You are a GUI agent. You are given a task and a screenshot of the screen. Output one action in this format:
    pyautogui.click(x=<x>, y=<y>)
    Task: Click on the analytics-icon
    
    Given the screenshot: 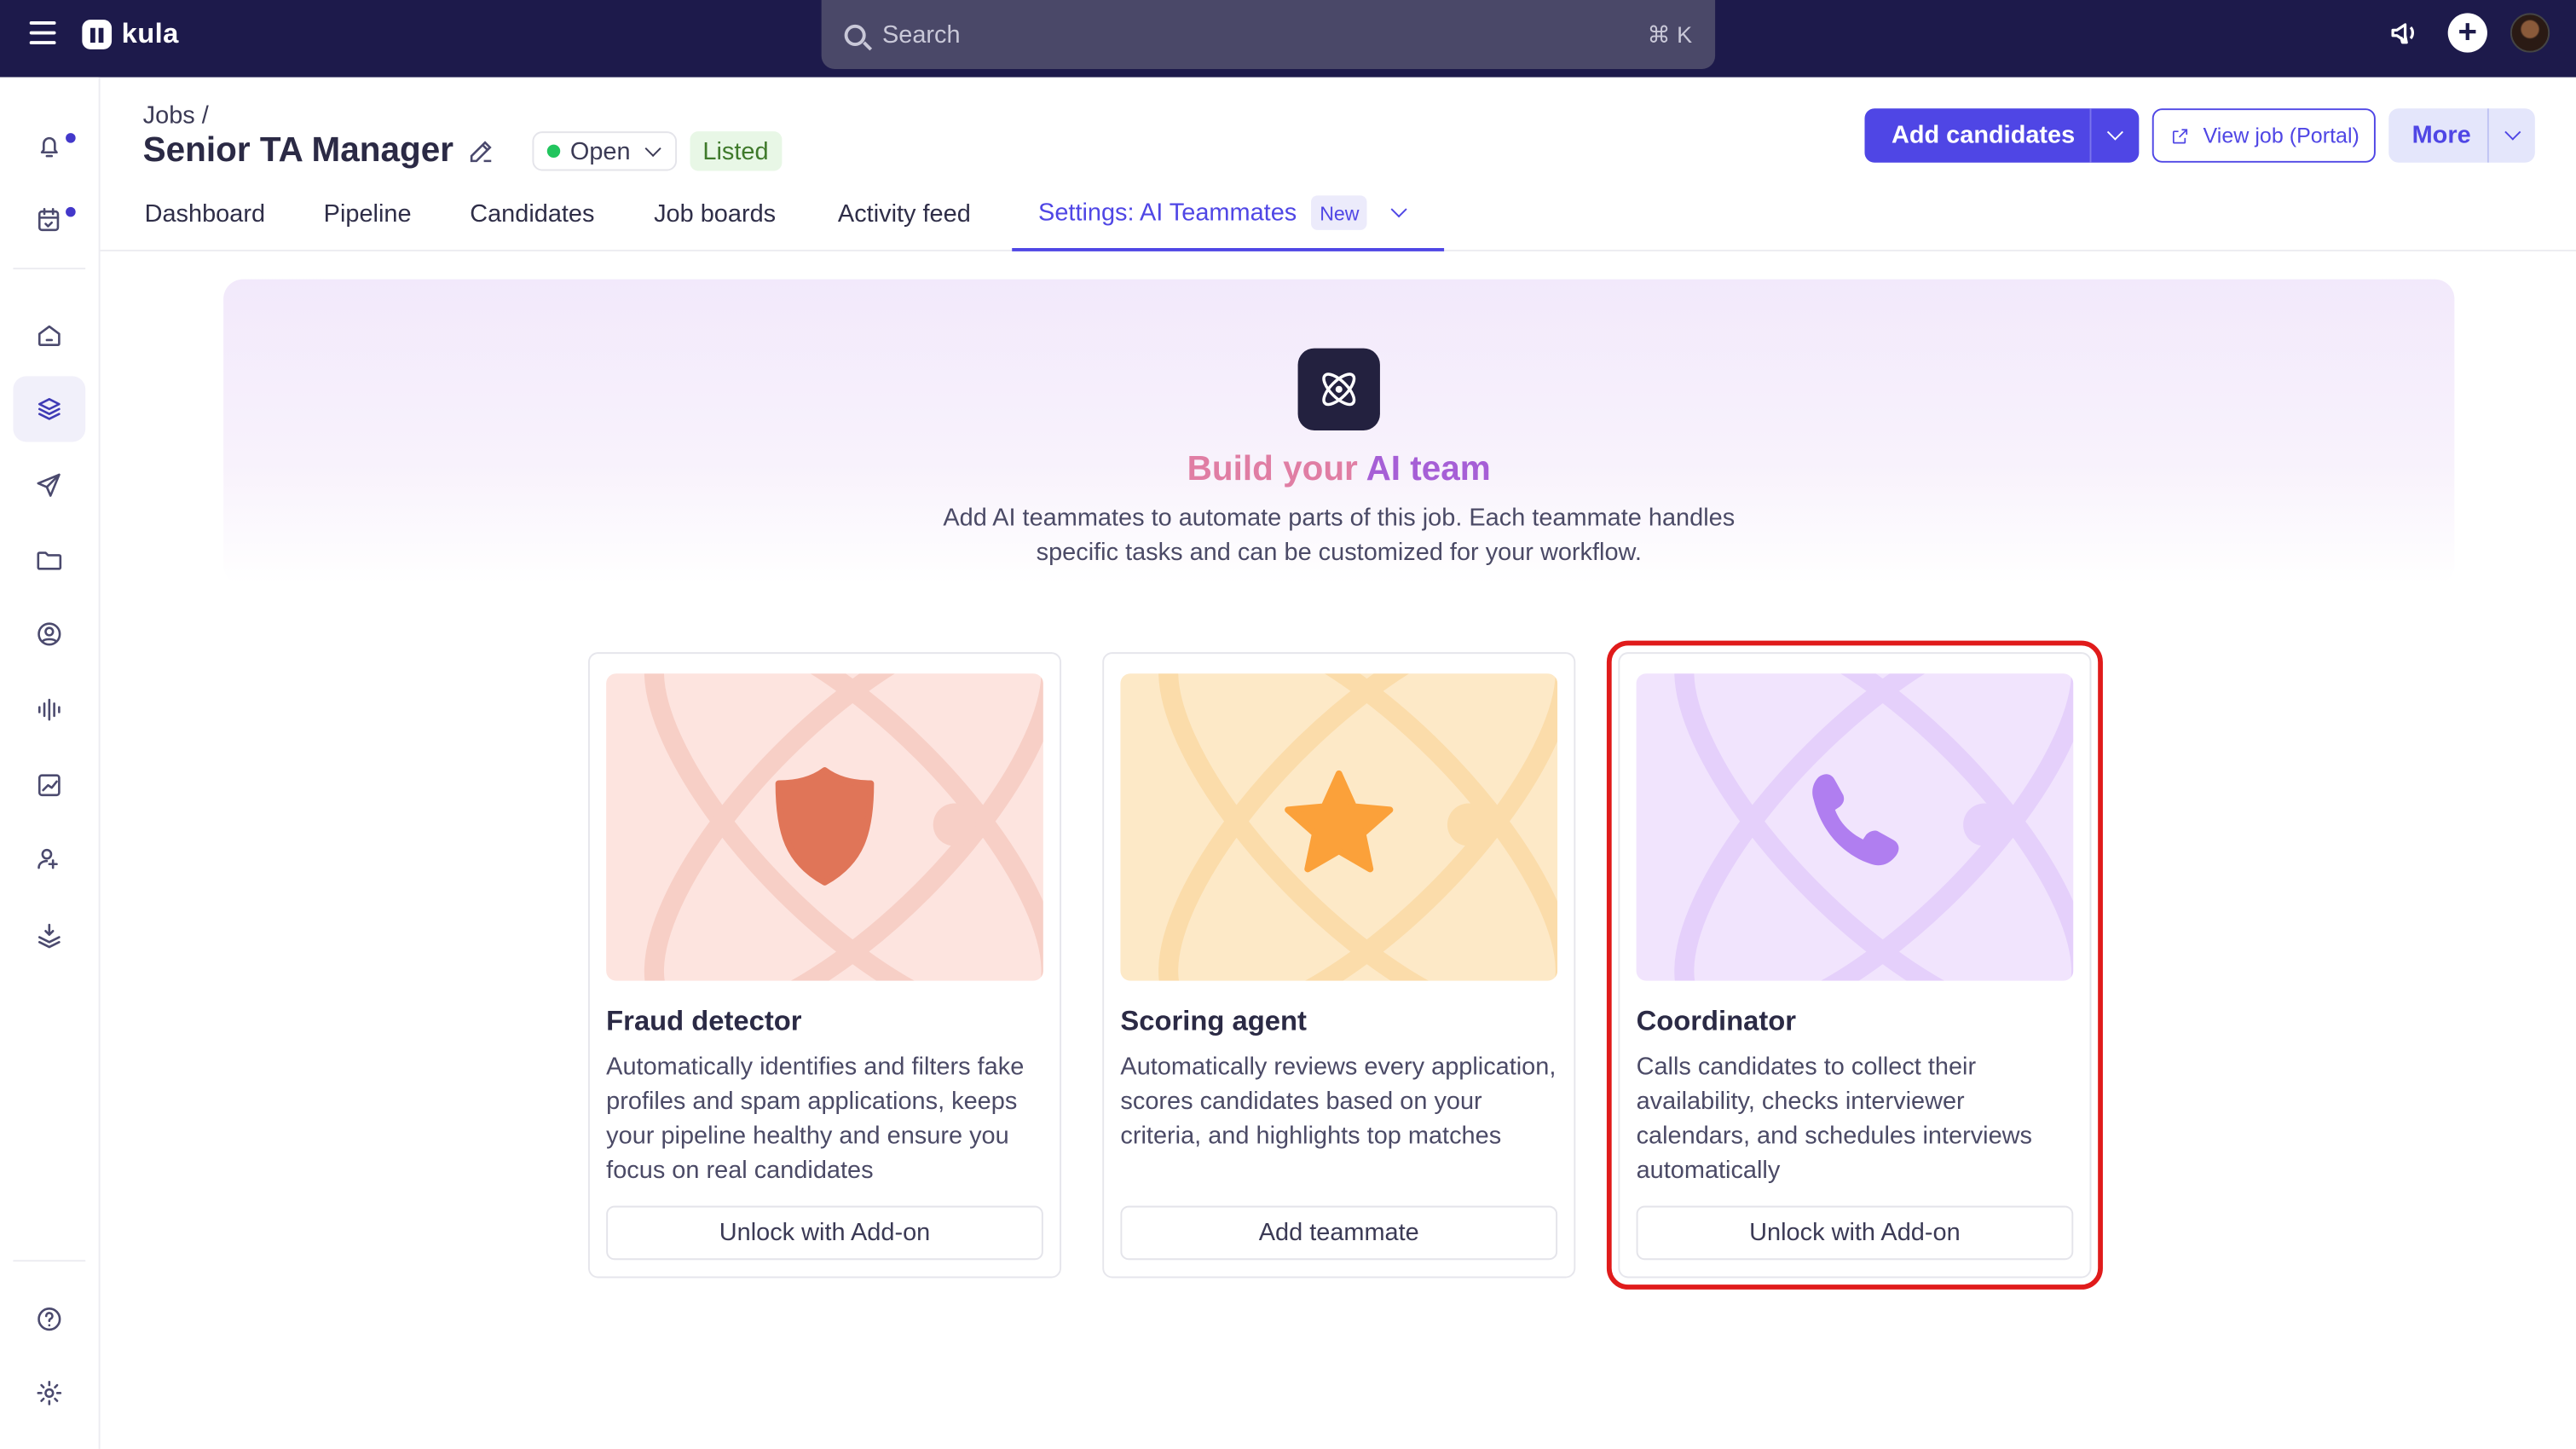 What is the action you would take?
    pyautogui.click(x=49, y=785)
    